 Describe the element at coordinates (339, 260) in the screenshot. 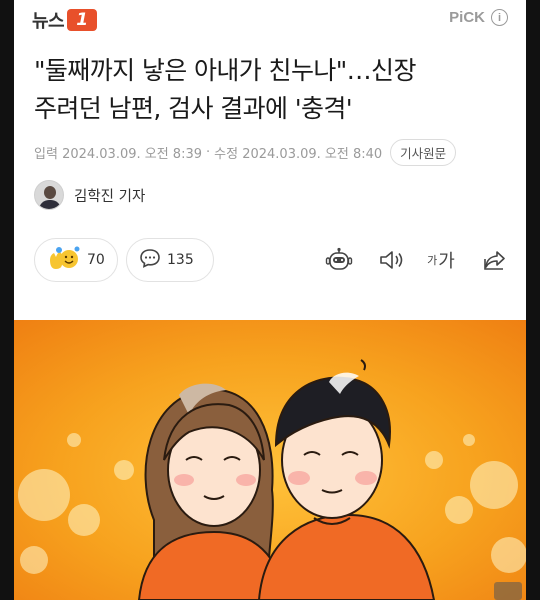

I see `robot-summary-icon` at that location.